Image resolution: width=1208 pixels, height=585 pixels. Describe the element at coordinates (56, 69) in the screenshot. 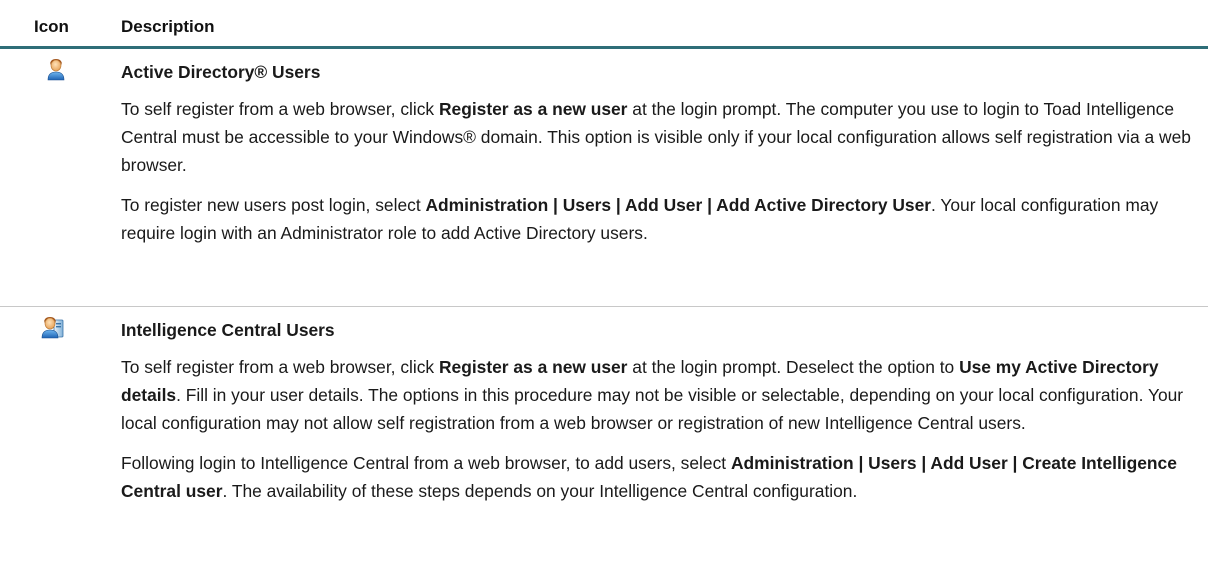

I see `active-directory-user-icon` at that location.